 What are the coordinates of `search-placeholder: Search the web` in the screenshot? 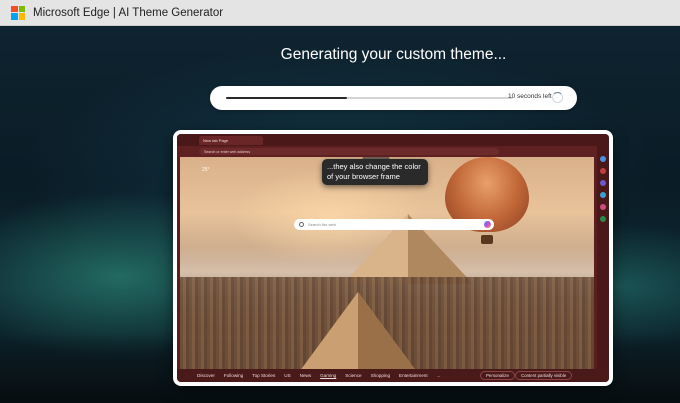 It's located at (322, 224).